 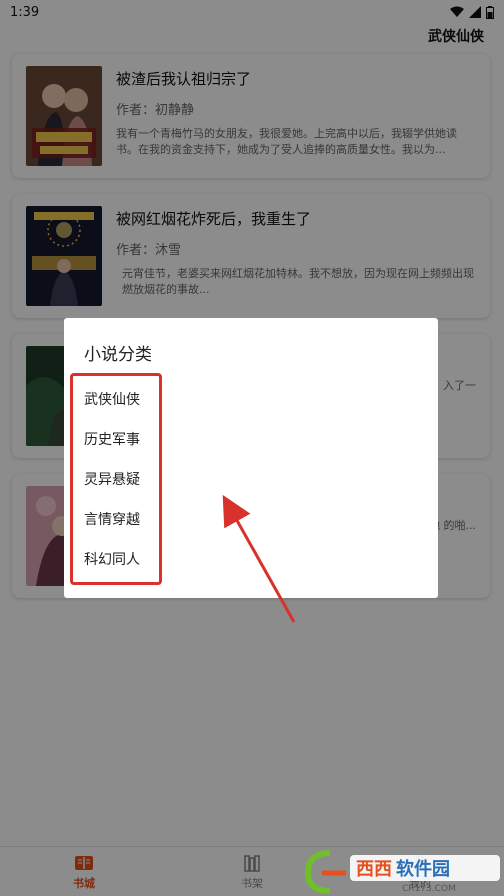 I want to click on svg-text: 西西, so click(x=374, y=869).